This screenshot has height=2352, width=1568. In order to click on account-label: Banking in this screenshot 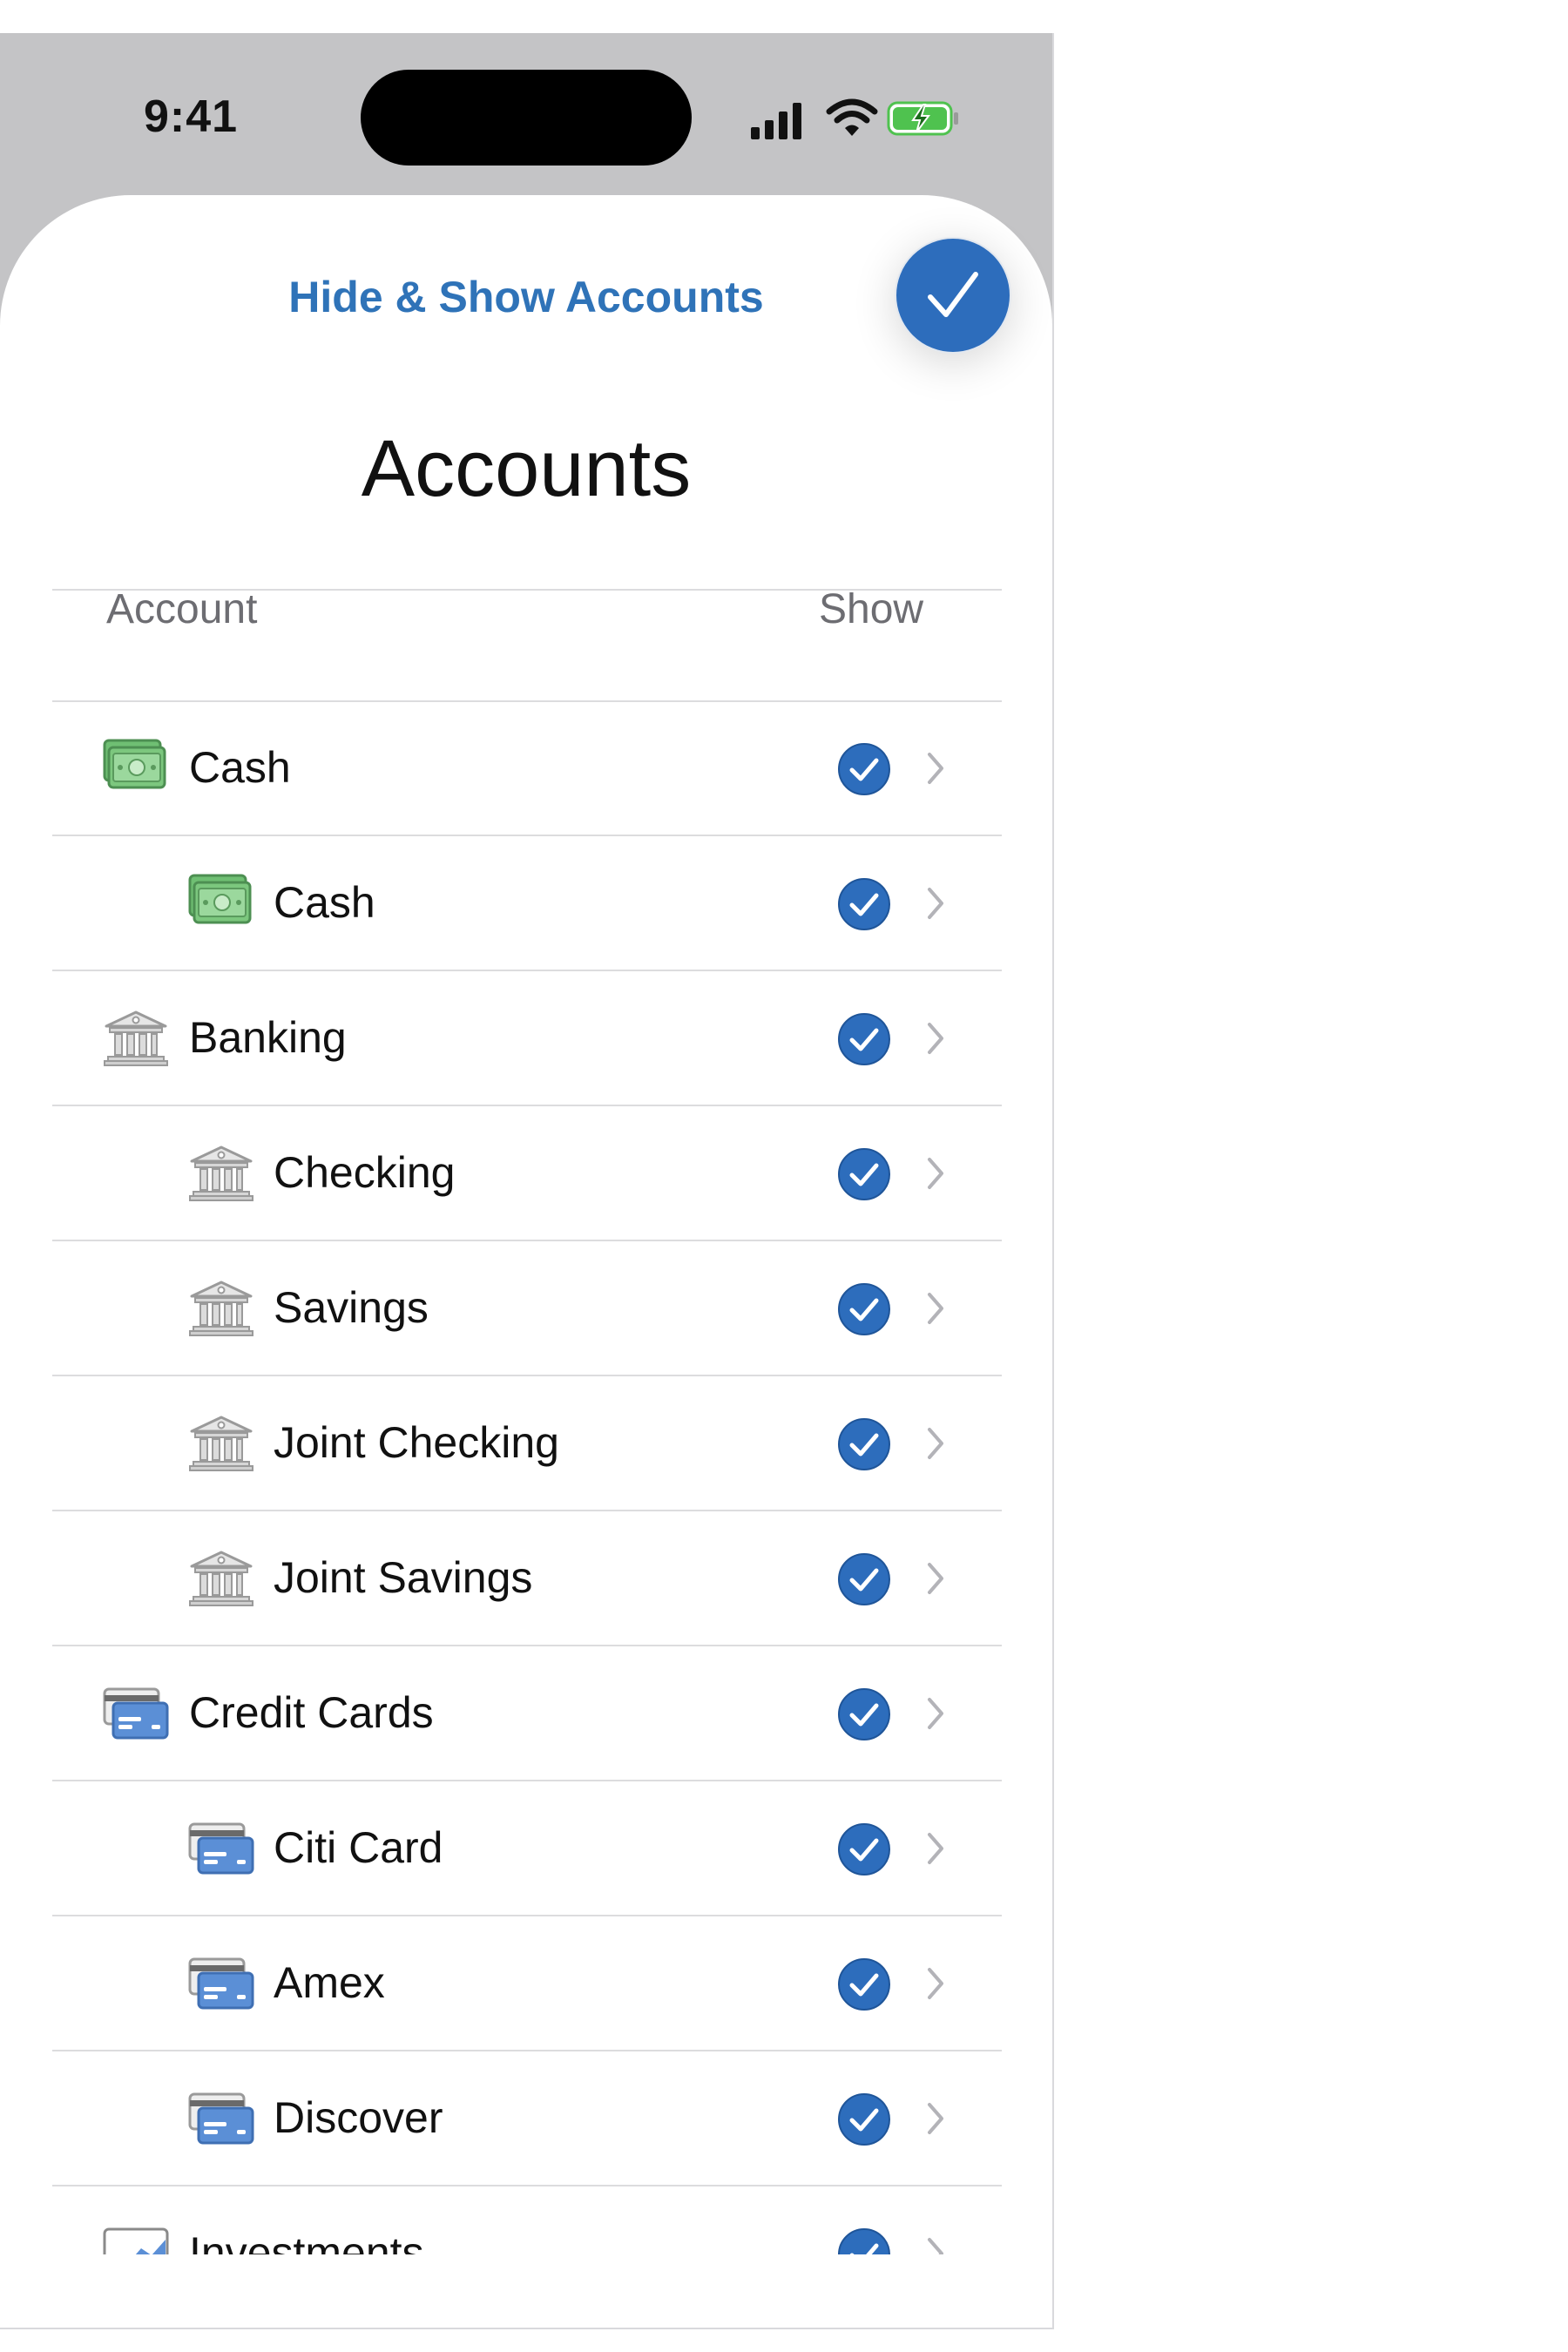, I will do `click(268, 1037)`.